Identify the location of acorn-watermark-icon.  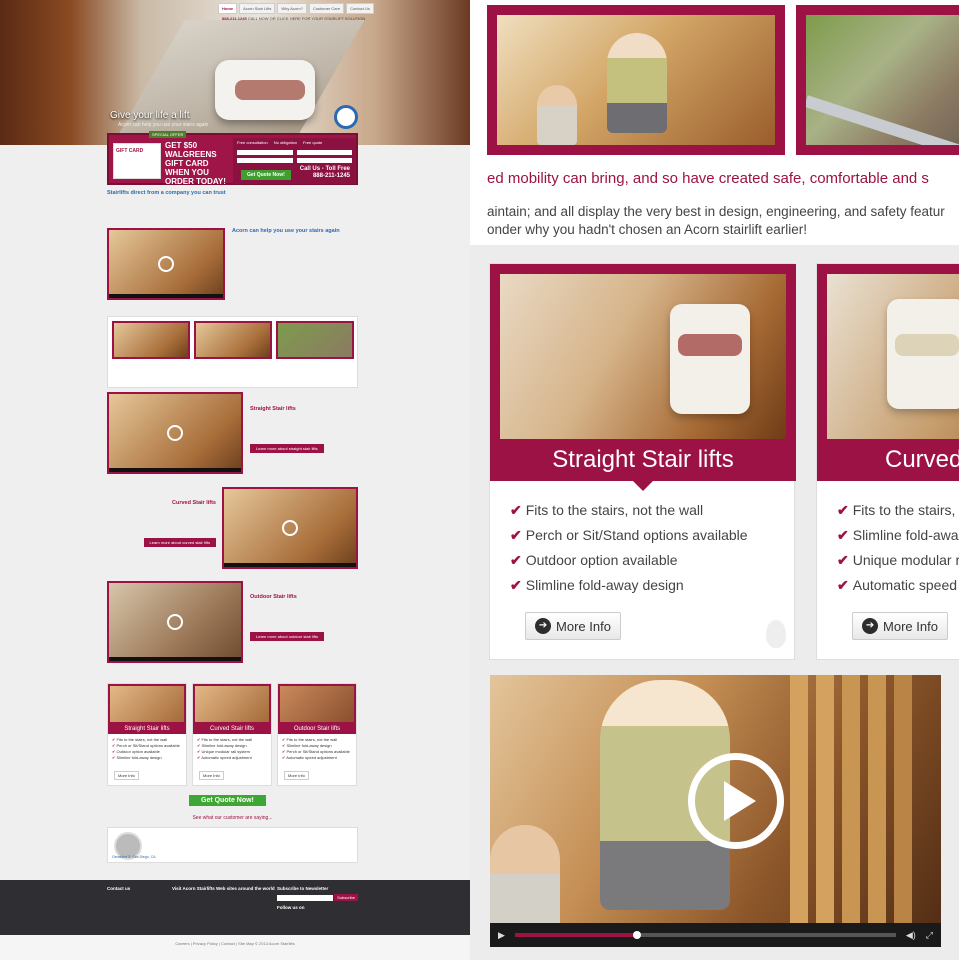
(776, 634).